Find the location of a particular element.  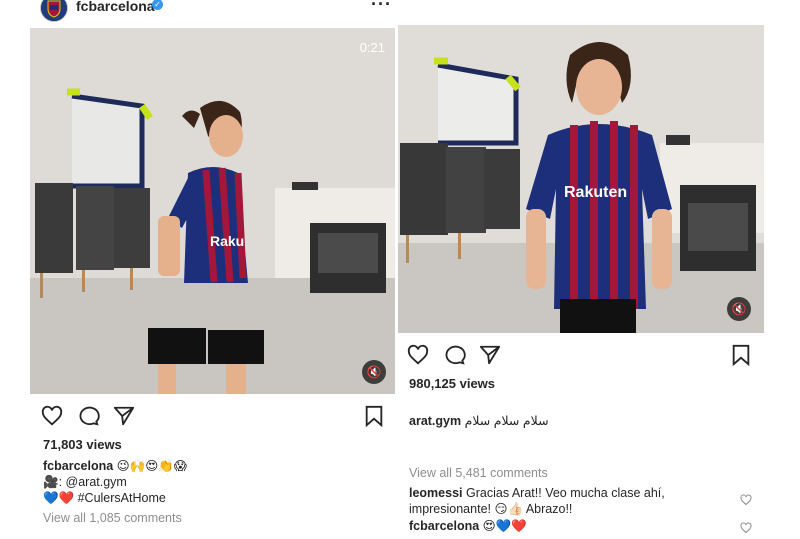

view-all-comments: View all 1,085 comments is located at coordinates (112, 518).